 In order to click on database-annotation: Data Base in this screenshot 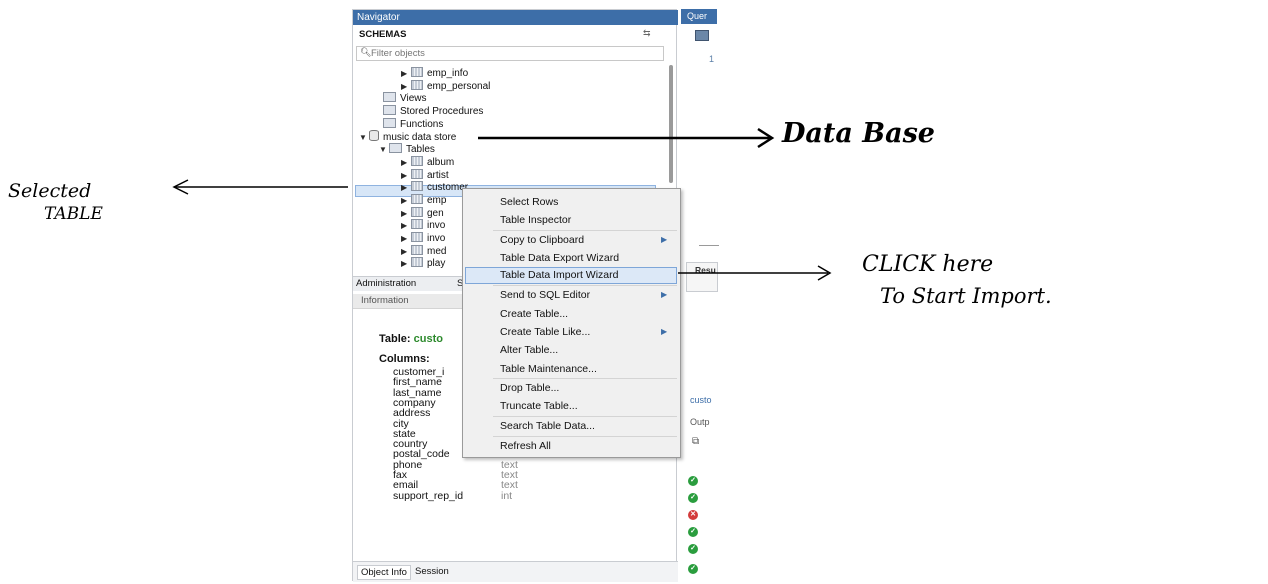, I will do `click(858, 133)`.